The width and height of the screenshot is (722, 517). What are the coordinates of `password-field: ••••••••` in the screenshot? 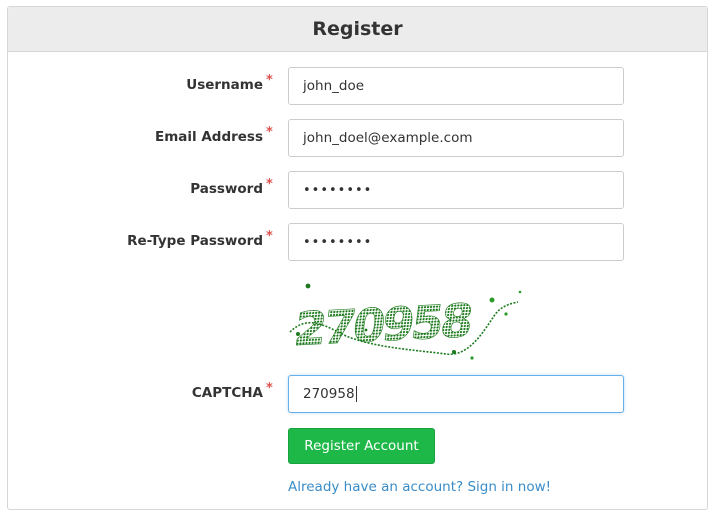 It's located at (456, 190).